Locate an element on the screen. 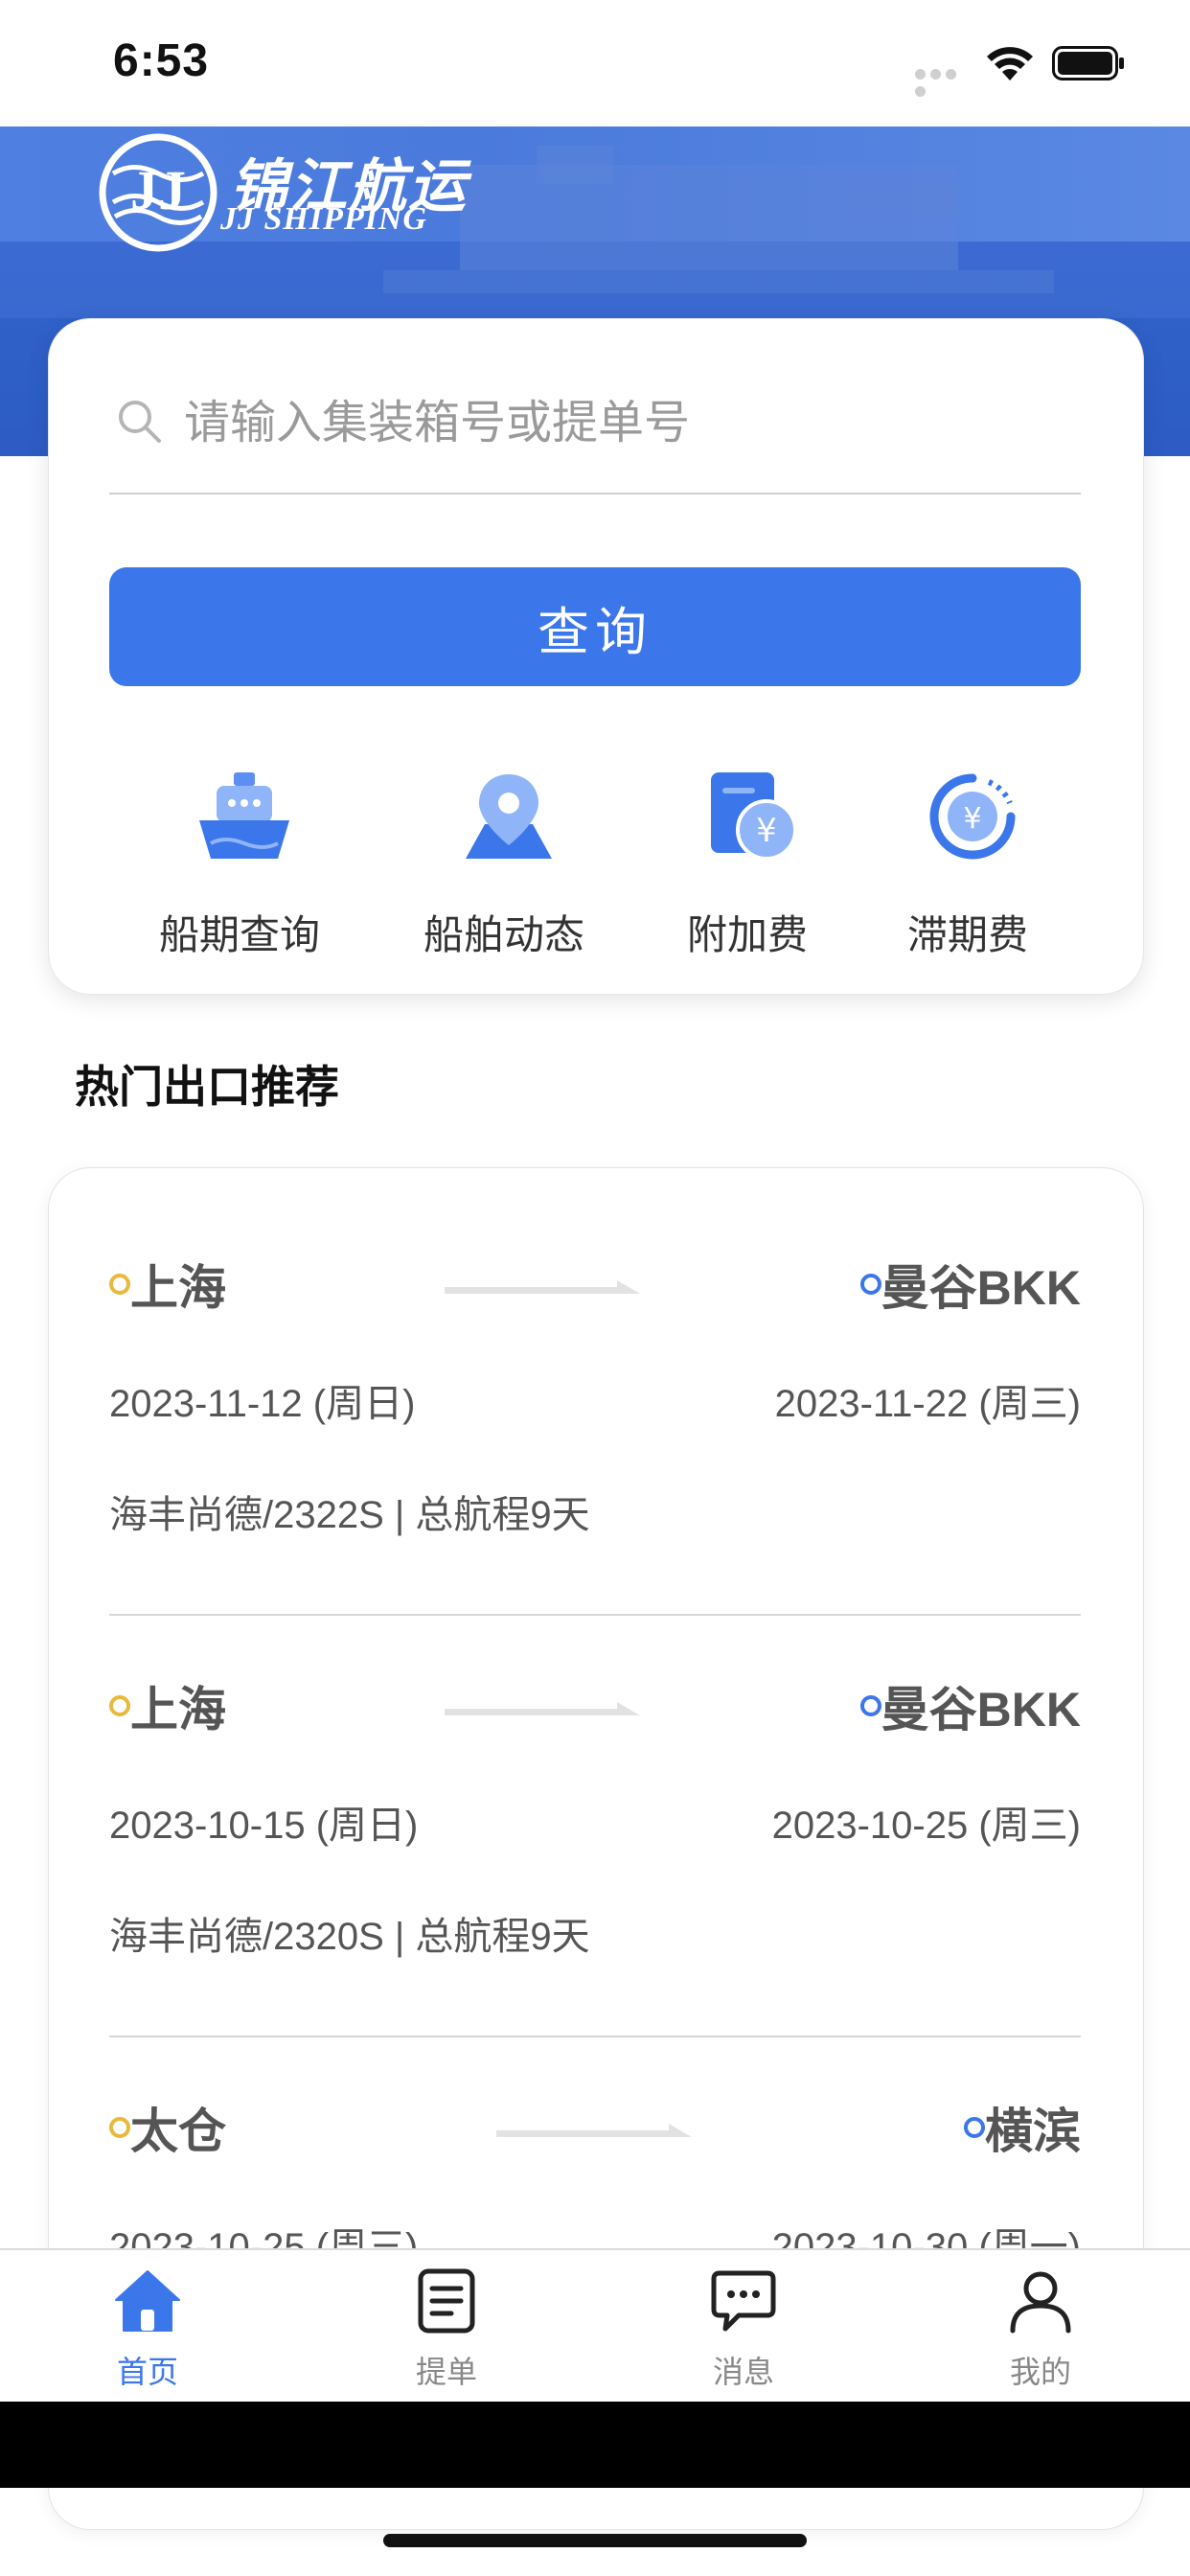  vessel-info: 海丰尚德/2320S | 总航程9天 is located at coordinates (350, 1937).